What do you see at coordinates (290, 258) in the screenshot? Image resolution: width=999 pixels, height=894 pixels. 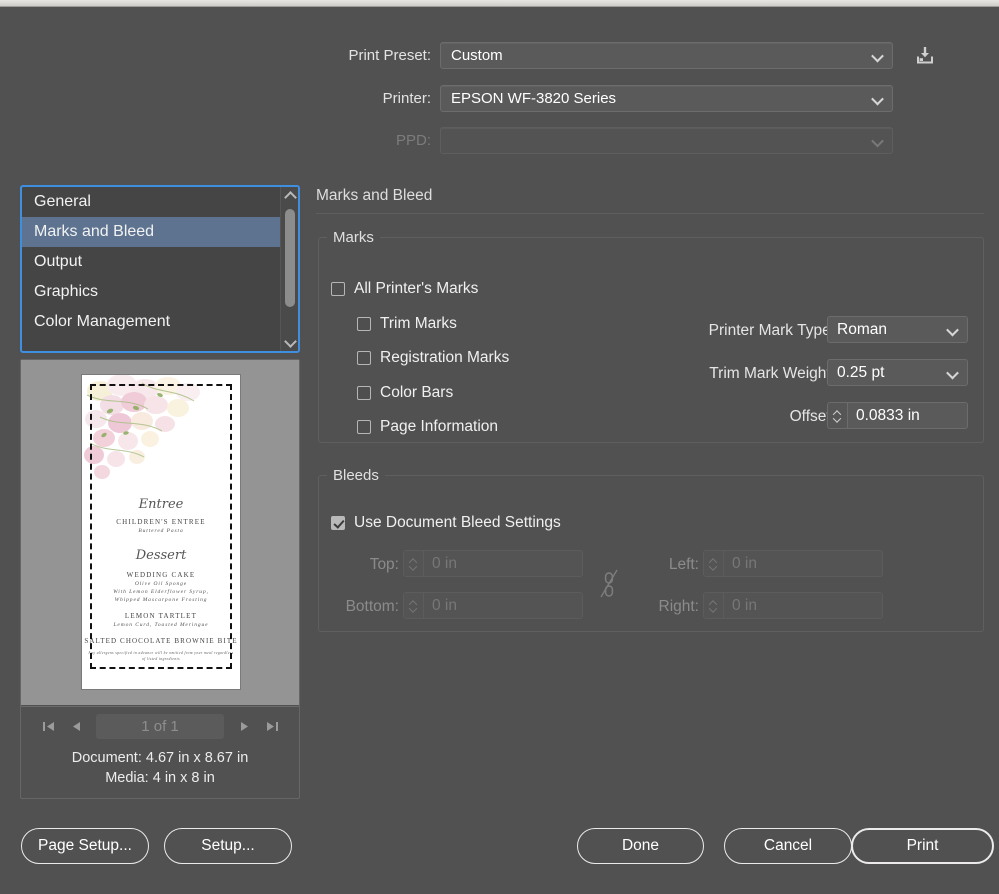 I see `scrollbar-thumb` at bounding box center [290, 258].